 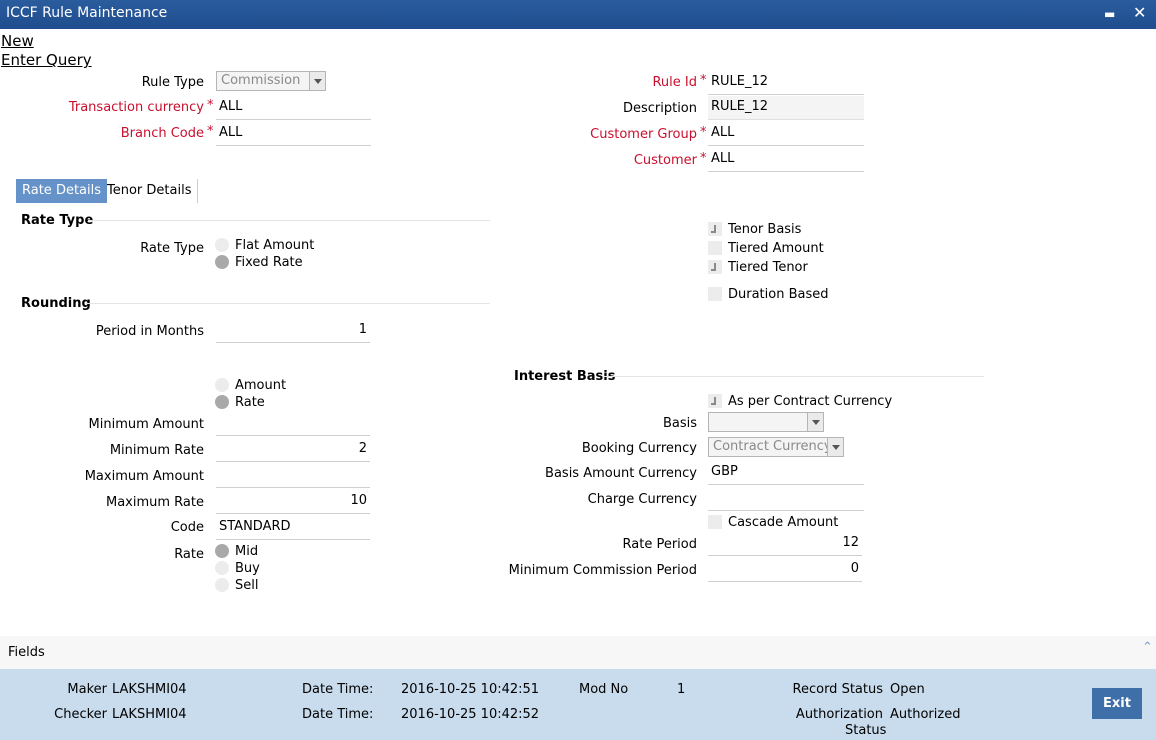 I want to click on booking-currency-value: Contract Currency, so click(x=772, y=446).